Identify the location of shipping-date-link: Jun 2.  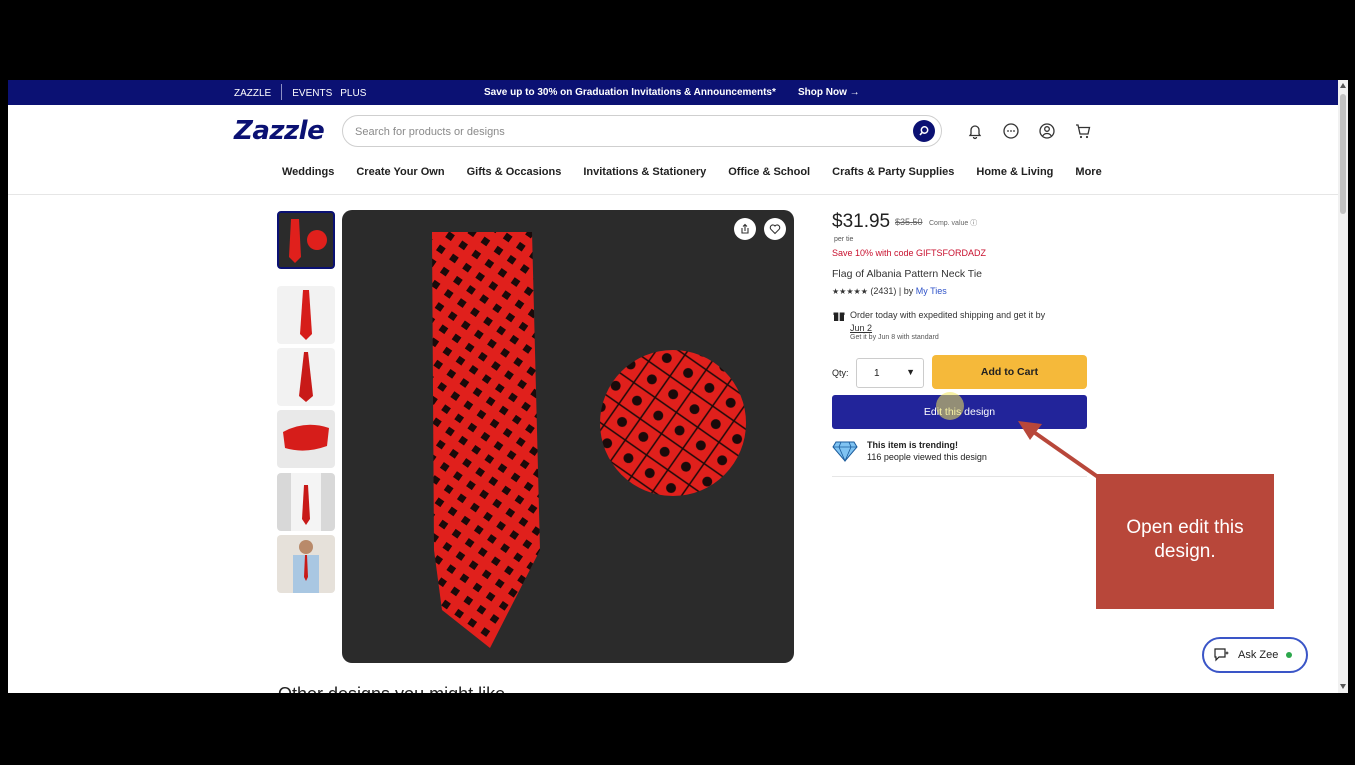
(861, 328).